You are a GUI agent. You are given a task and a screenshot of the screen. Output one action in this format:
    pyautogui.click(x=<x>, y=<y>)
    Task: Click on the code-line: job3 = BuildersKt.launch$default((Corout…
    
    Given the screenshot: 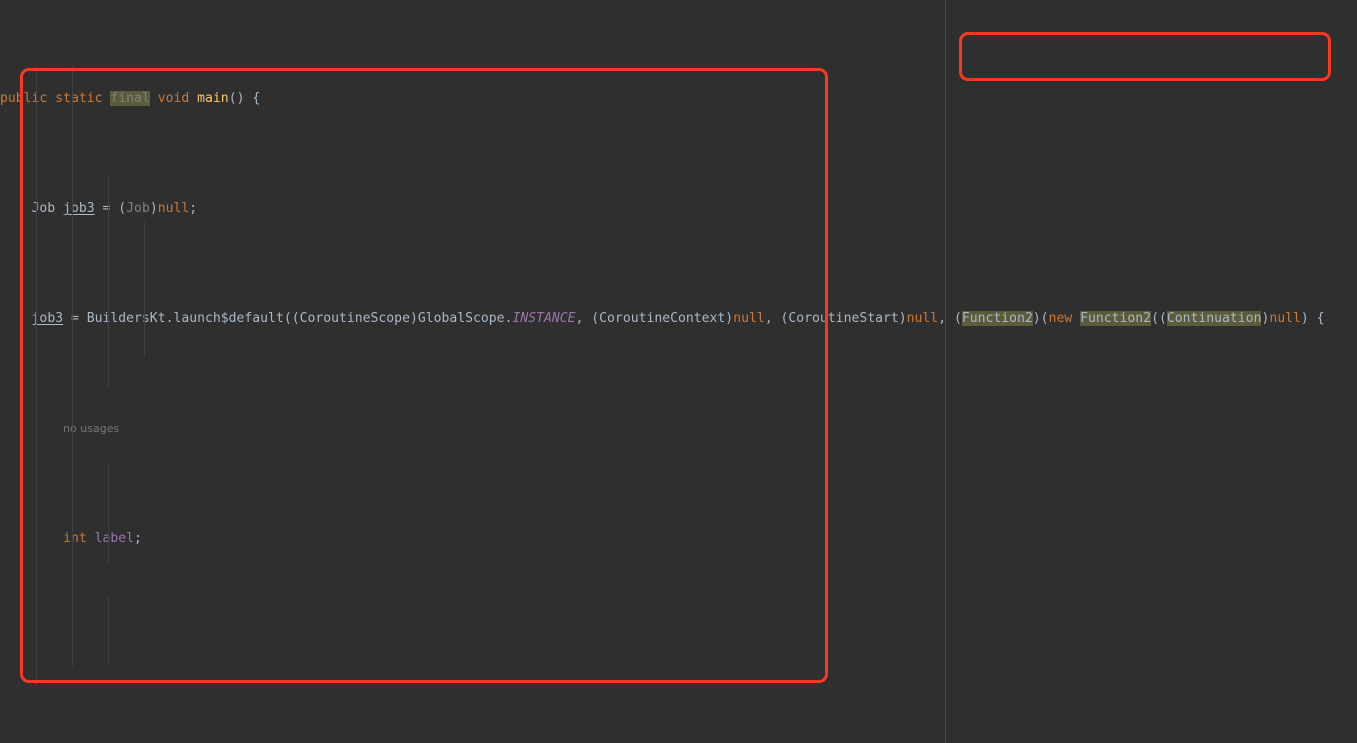 What is the action you would take?
    pyautogui.click(x=678, y=318)
    